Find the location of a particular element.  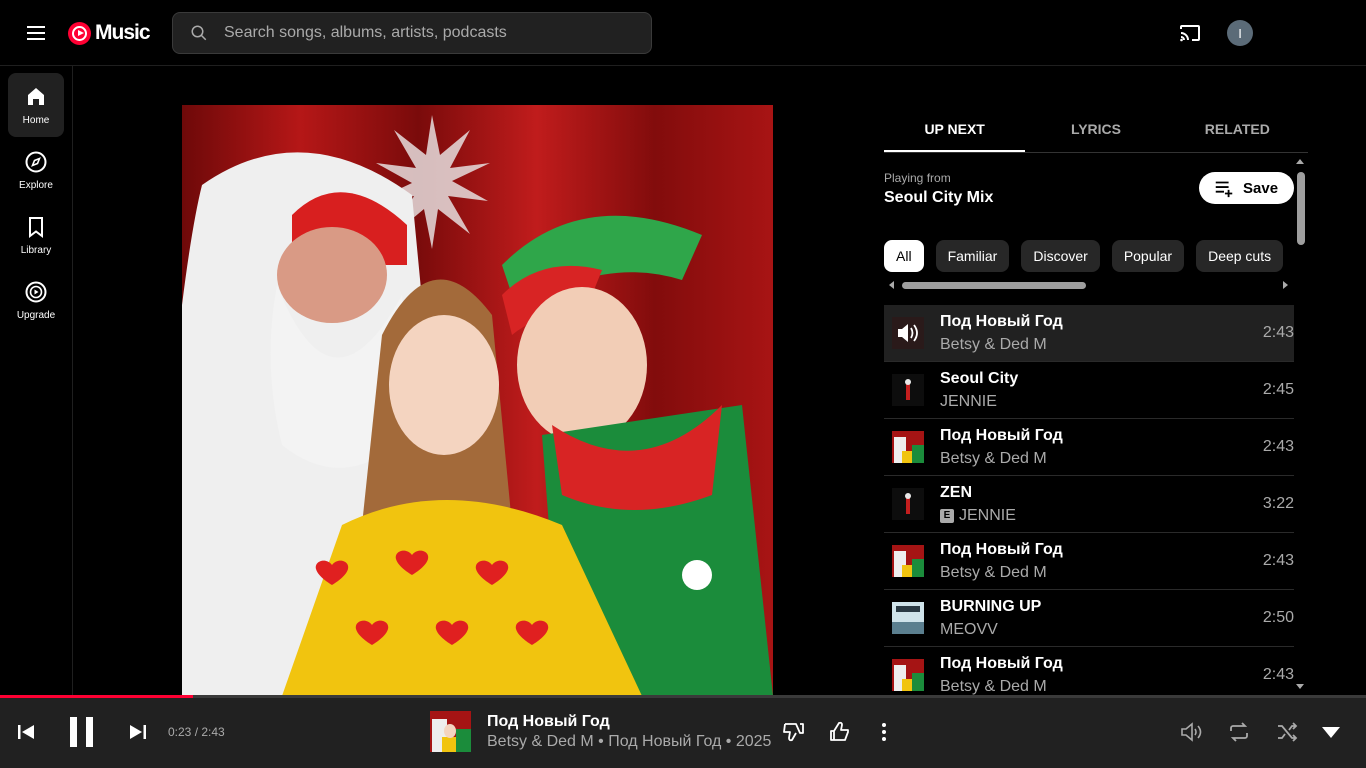

queue-item-duration: 2:50 is located at coordinates (1278, 617).